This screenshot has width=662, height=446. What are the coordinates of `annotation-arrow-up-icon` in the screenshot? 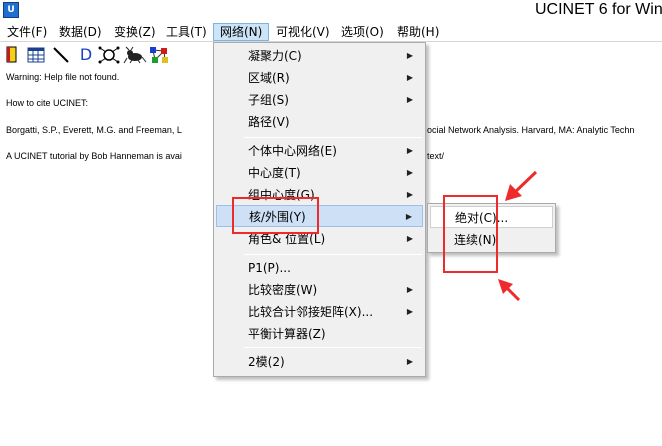 It's located at (521, 185).